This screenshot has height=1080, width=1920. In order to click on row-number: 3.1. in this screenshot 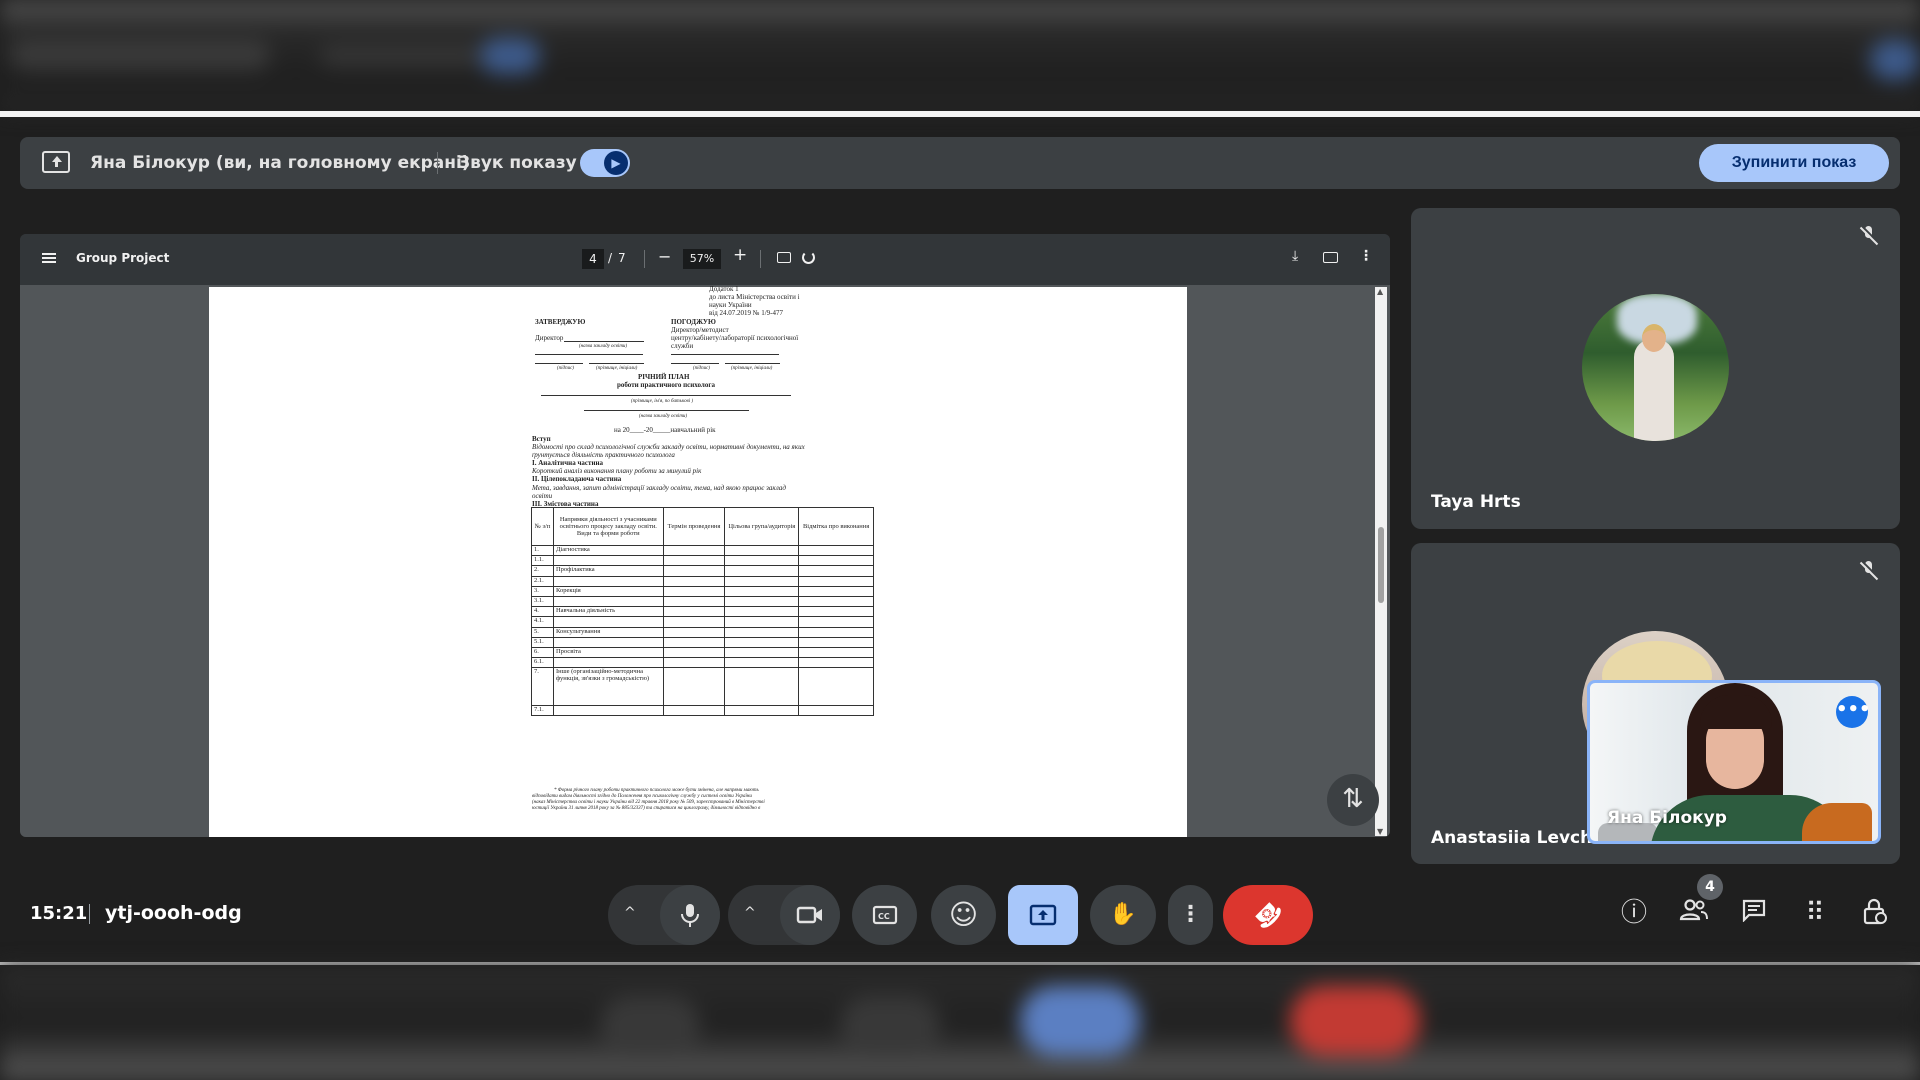, I will do `click(542, 601)`.